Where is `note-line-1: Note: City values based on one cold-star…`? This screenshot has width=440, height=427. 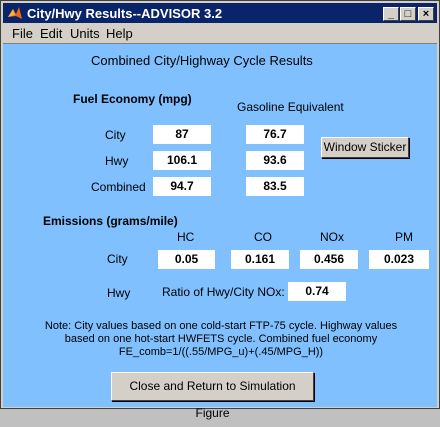
note-line-1: Note: City values based on one cold-star… is located at coordinates (221, 326).